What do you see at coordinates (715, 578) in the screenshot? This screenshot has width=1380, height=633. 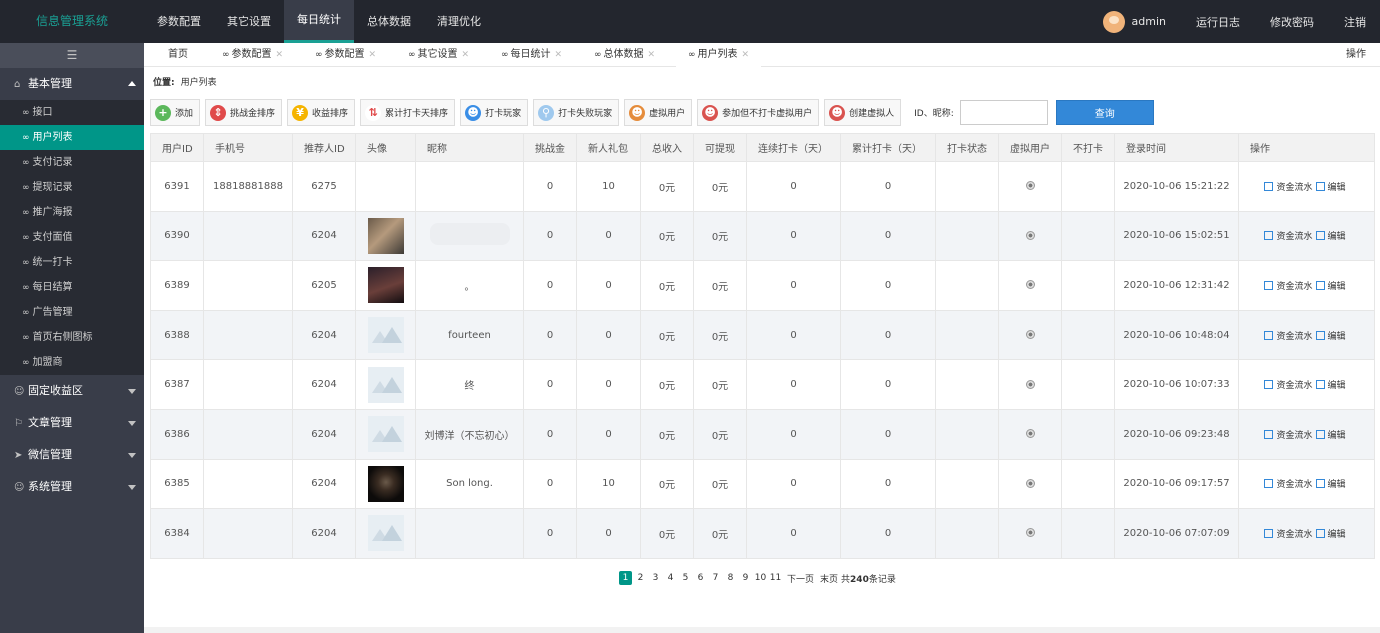 I see `page-number: 7` at bounding box center [715, 578].